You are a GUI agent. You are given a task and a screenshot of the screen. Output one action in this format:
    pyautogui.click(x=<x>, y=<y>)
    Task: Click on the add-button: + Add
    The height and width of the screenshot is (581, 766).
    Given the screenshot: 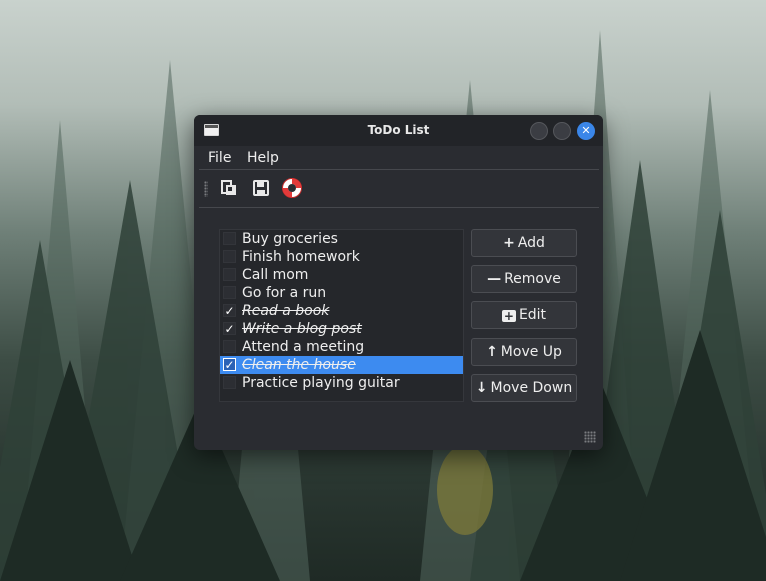 What is the action you would take?
    pyautogui.click(x=524, y=243)
    